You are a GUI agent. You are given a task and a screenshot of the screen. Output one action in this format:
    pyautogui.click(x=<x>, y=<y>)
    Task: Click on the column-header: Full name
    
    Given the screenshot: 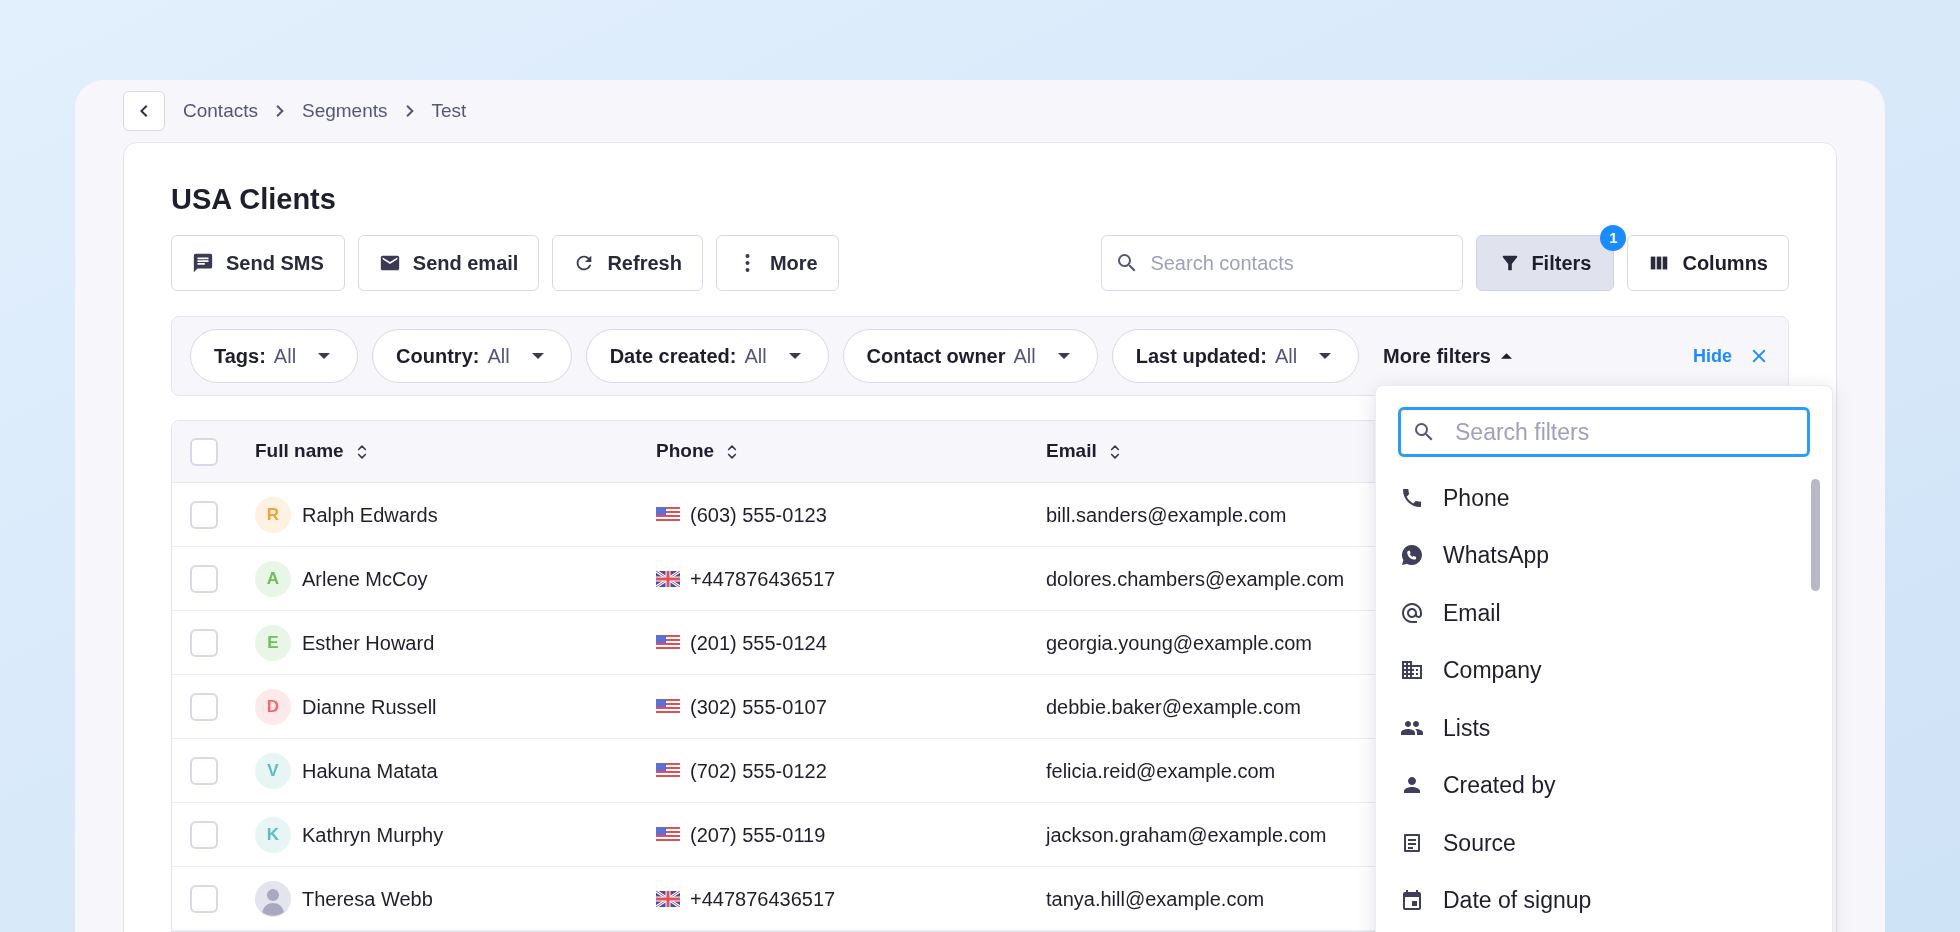 What is the action you would take?
    pyautogui.click(x=299, y=451)
    